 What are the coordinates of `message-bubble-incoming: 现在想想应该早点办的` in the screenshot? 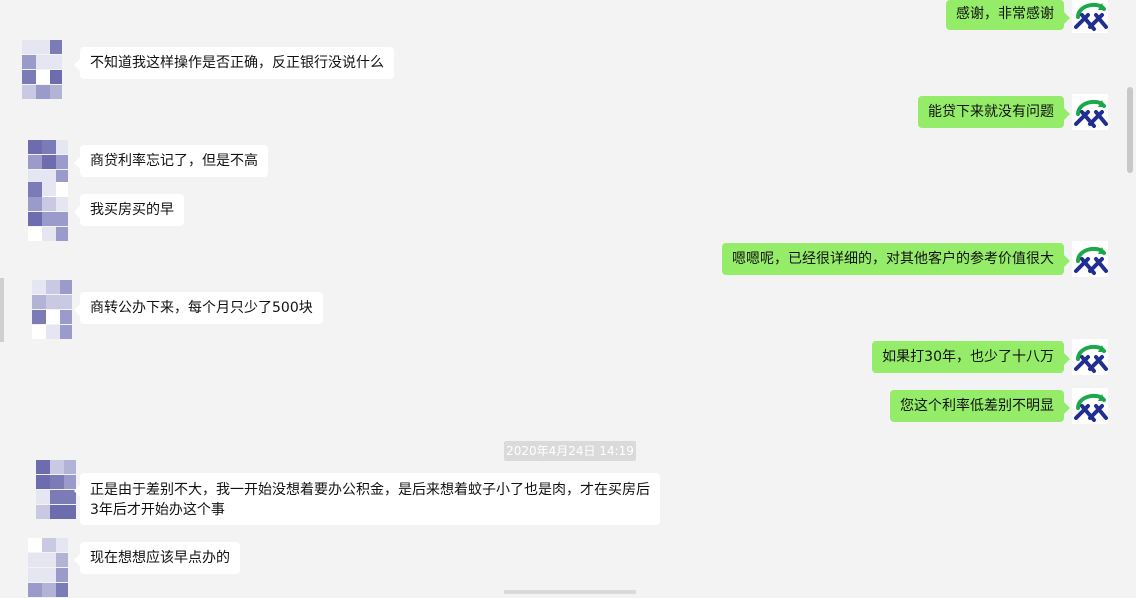 It's located at (157, 558).